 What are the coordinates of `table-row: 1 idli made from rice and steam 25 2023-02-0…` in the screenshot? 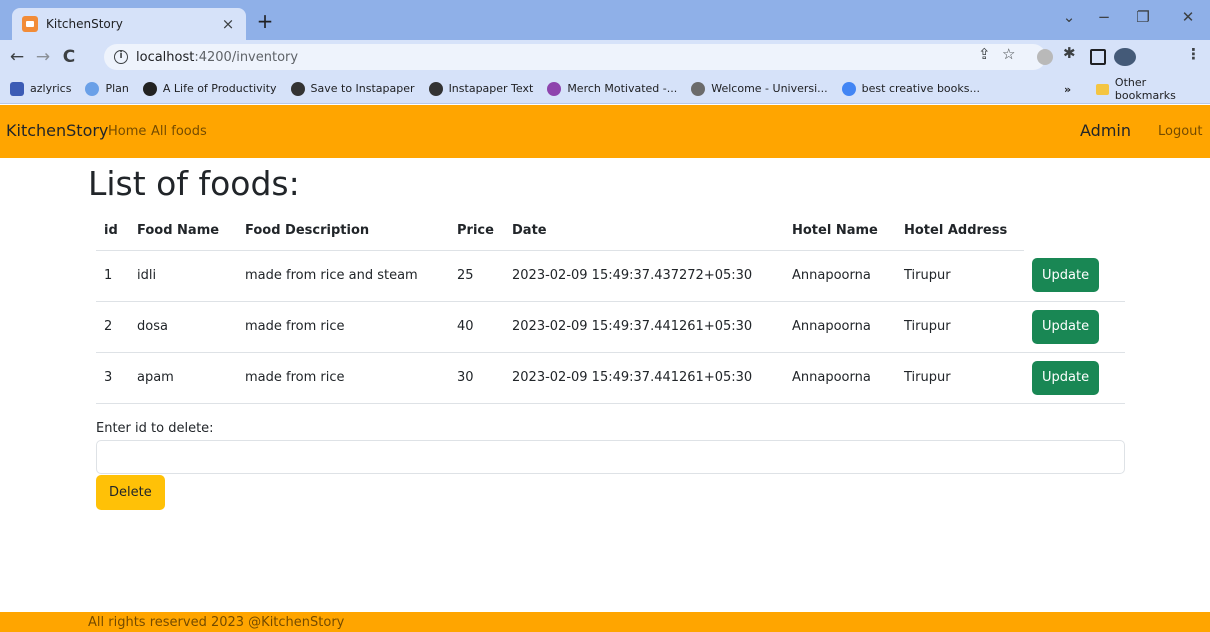 It's located at (610, 276).